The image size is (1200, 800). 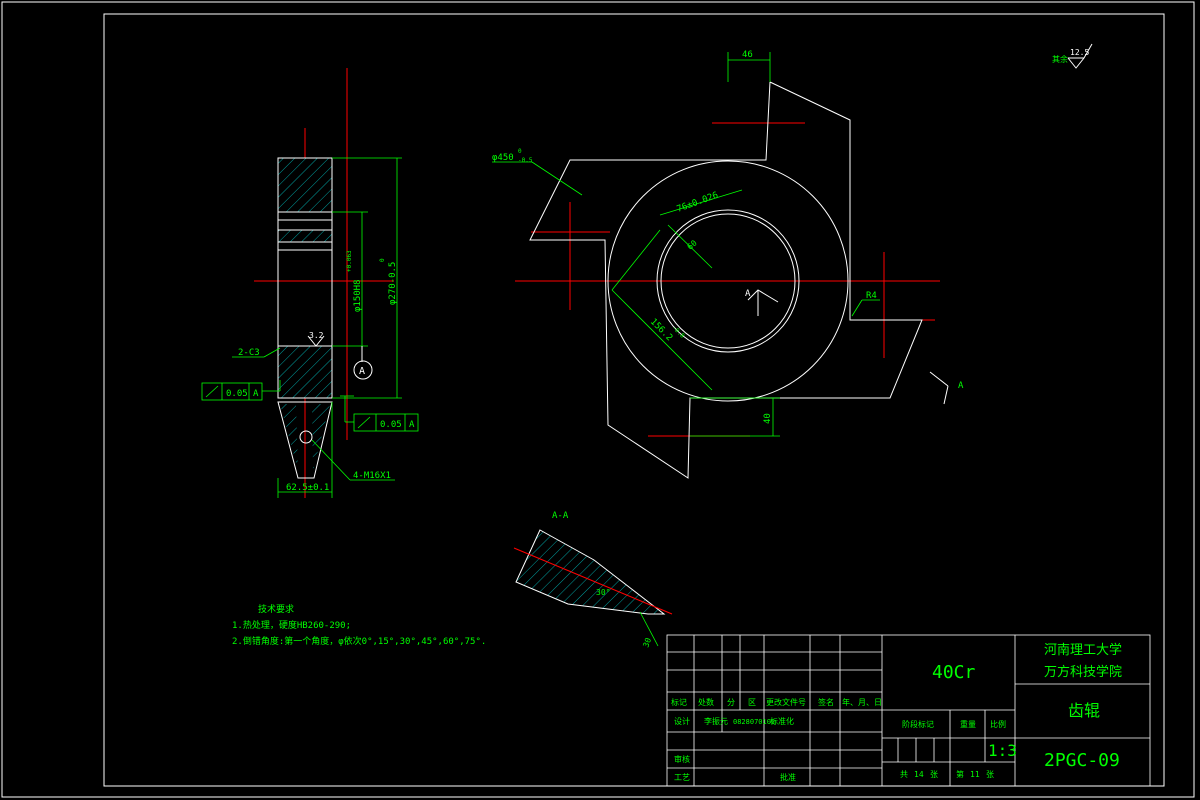 What do you see at coordinates (603, 592) in the screenshot?
I see `section-angle: 30°` at bounding box center [603, 592].